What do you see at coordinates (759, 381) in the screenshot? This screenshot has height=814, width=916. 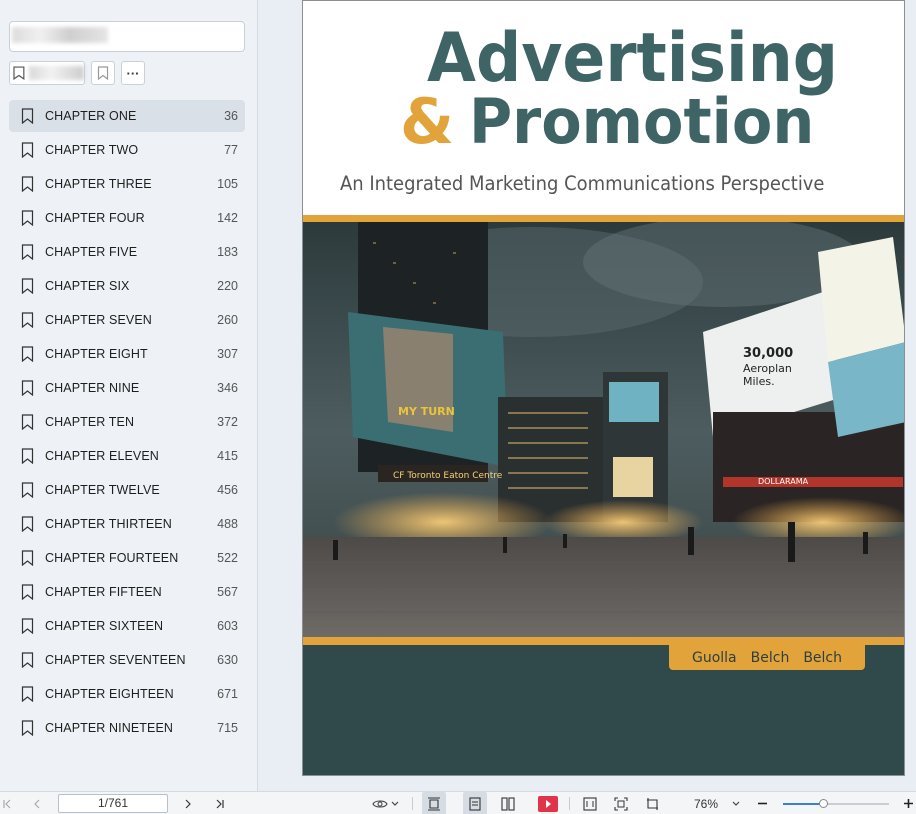 I see `svg-text: Miles.` at bounding box center [759, 381].